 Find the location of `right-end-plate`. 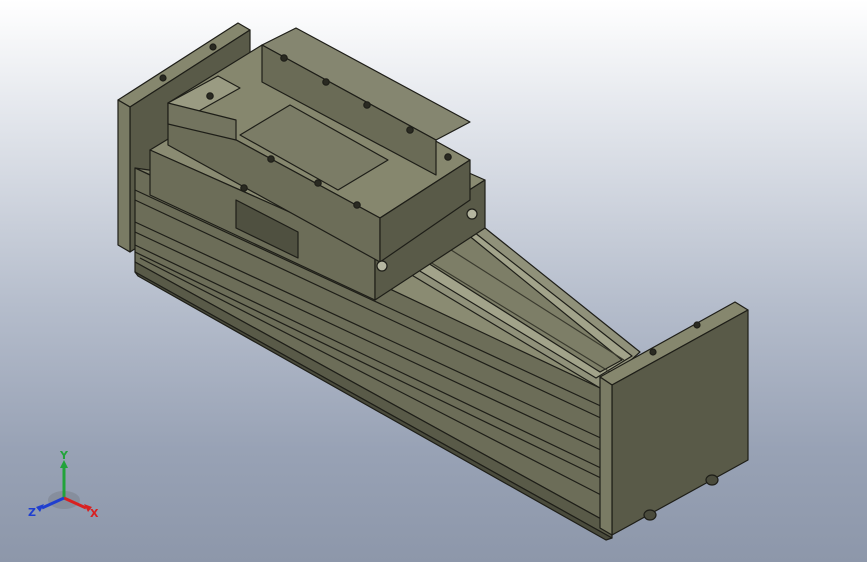

right-end-plate is located at coordinates (674, 418).